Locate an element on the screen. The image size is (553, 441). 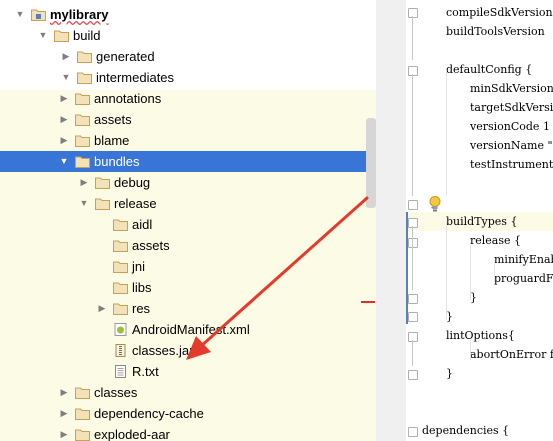
tree-item-jni: jni is located at coordinates (188, 266).